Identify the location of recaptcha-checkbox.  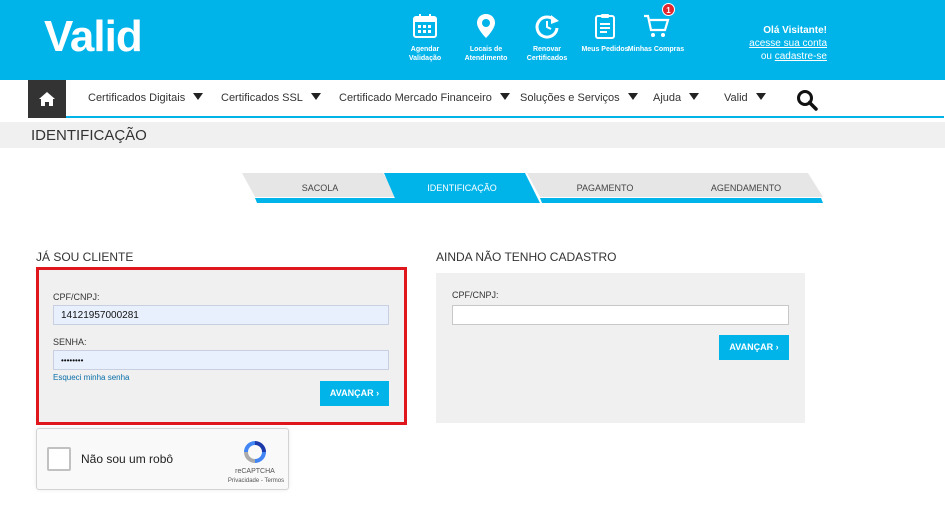
(59, 459).